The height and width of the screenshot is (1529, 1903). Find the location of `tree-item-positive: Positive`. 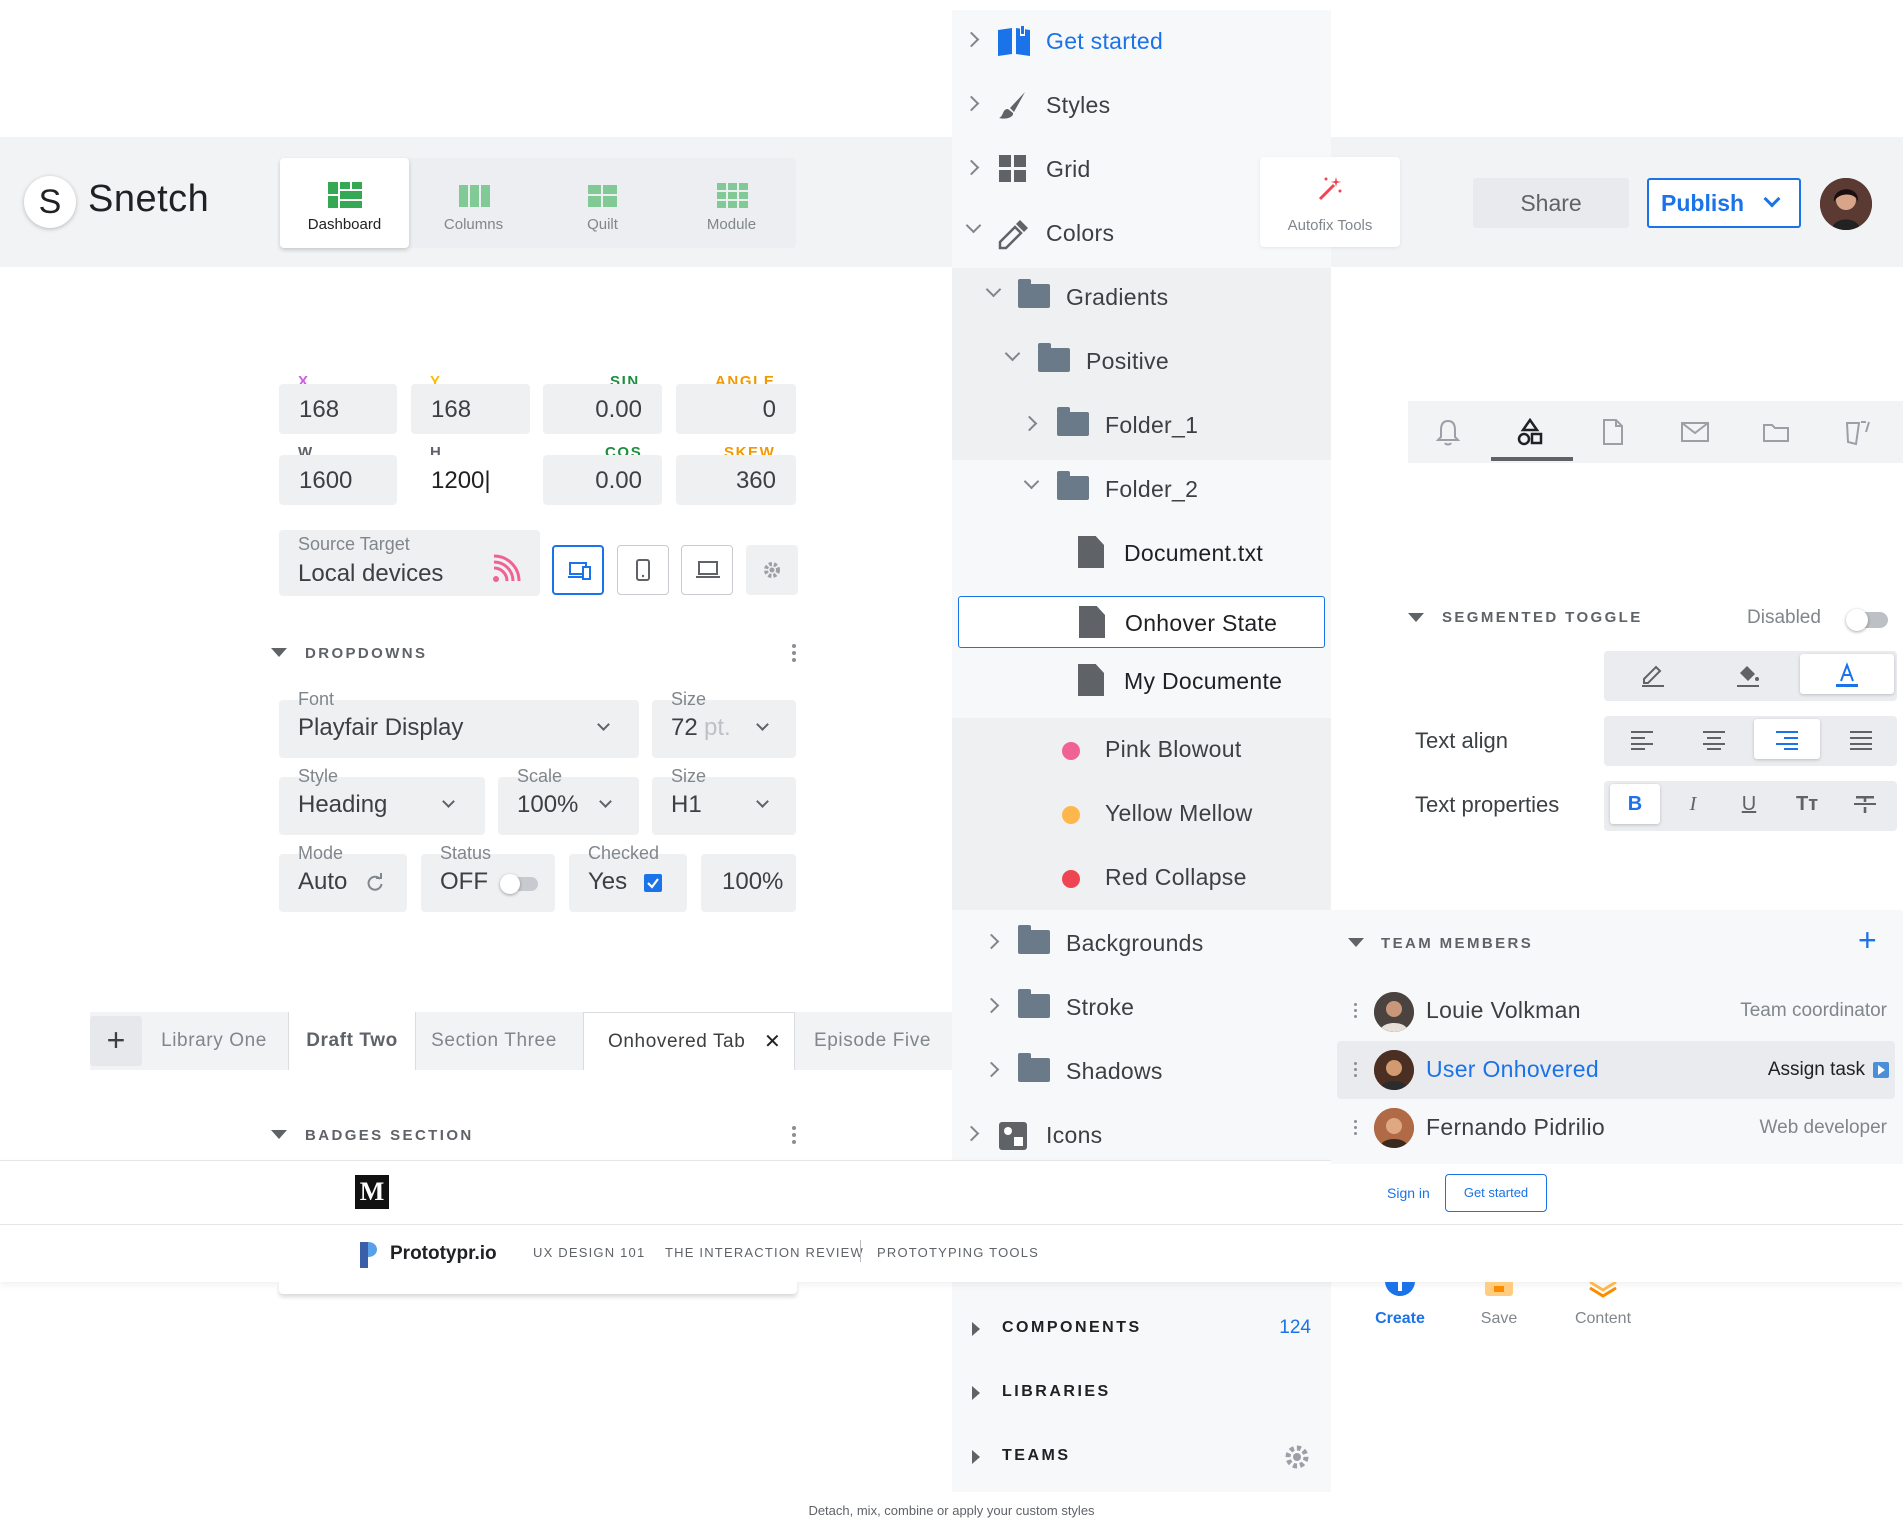

tree-item-positive: Positive is located at coordinates (1141, 362).